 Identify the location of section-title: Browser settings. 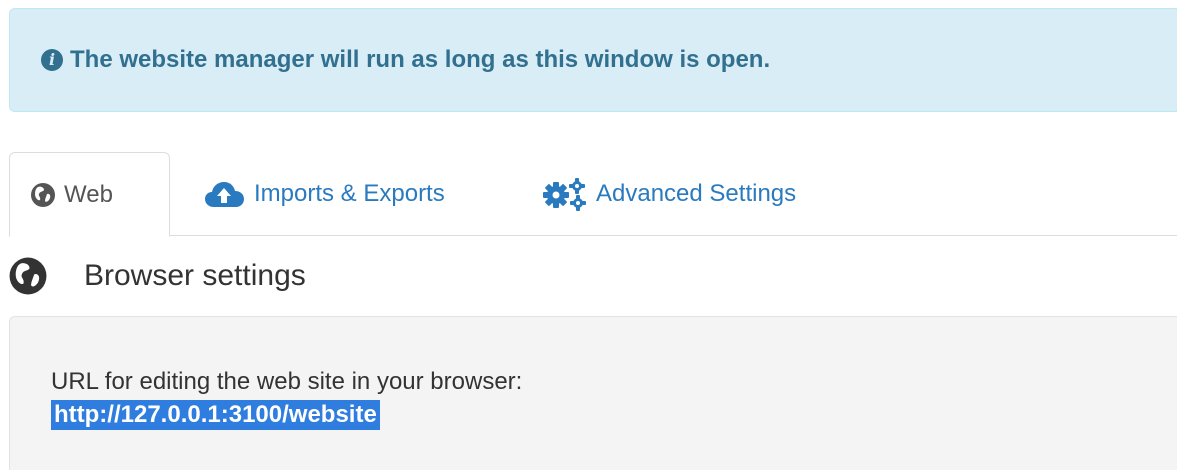
(195, 275).